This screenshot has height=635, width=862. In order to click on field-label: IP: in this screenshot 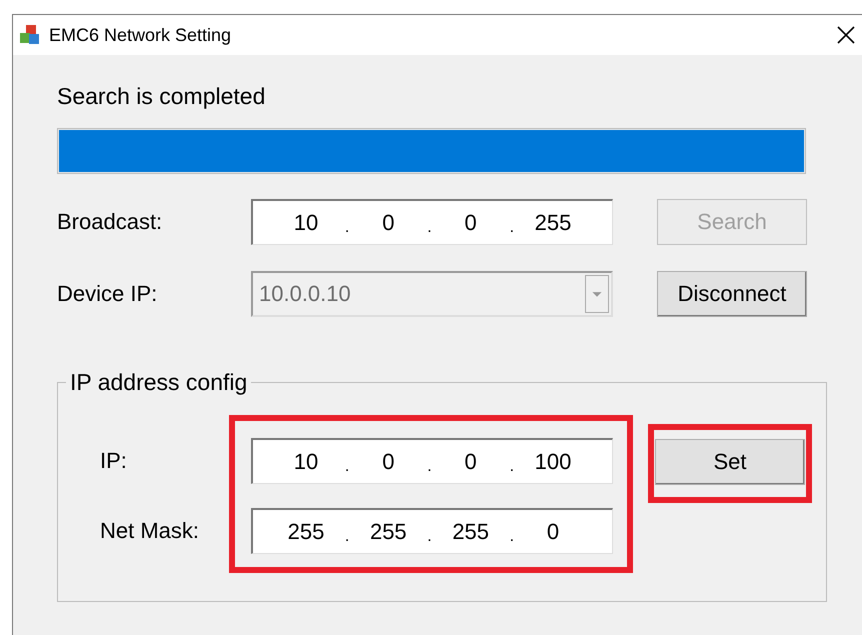, I will do `click(113, 461)`.